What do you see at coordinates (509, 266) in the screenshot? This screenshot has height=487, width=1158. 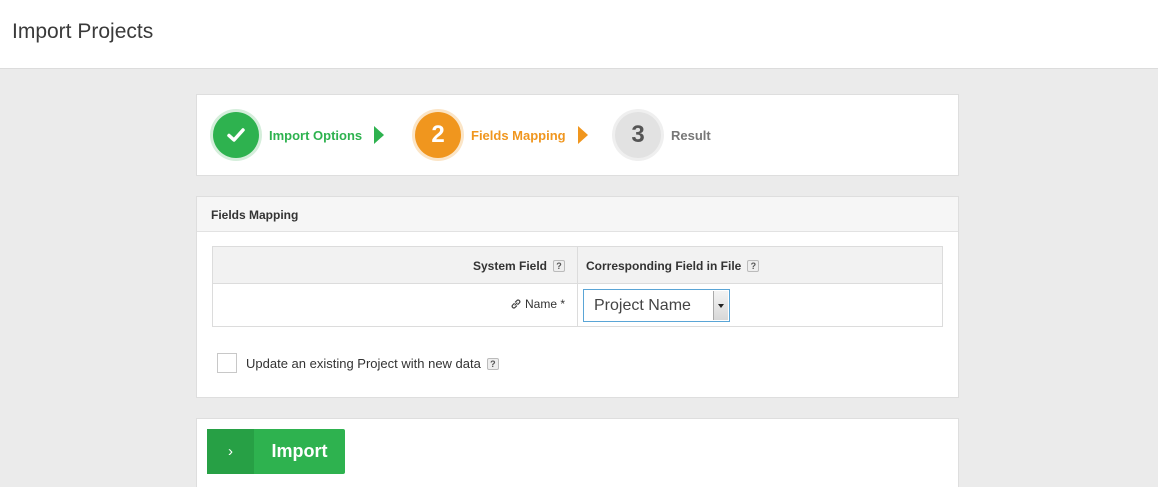 I see `column-header-label: System Field` at bounding box center [509, 266].